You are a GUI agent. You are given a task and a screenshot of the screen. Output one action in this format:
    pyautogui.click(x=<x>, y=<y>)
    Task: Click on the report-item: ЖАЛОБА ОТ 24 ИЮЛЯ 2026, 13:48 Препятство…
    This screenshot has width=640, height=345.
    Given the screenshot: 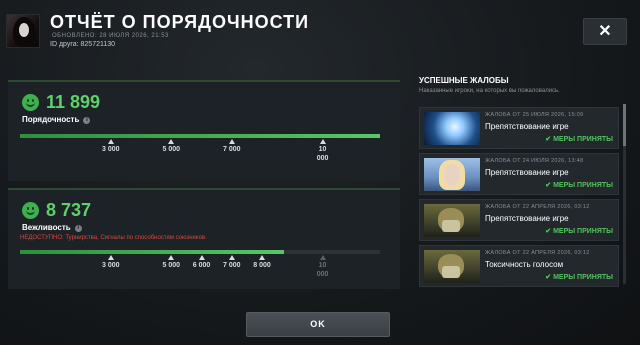 What is the action you would take?
    pyautogui.click(x=519, y=174)
    